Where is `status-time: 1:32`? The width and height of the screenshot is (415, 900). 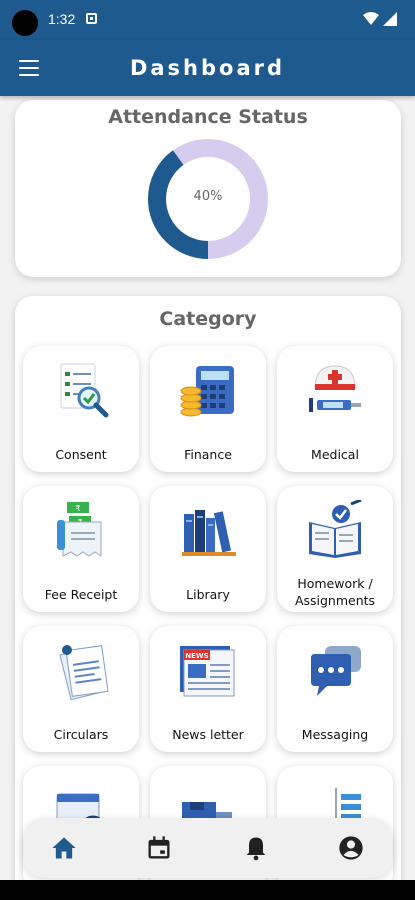 status-time: 1:32 is located at coordinates (62, 19).